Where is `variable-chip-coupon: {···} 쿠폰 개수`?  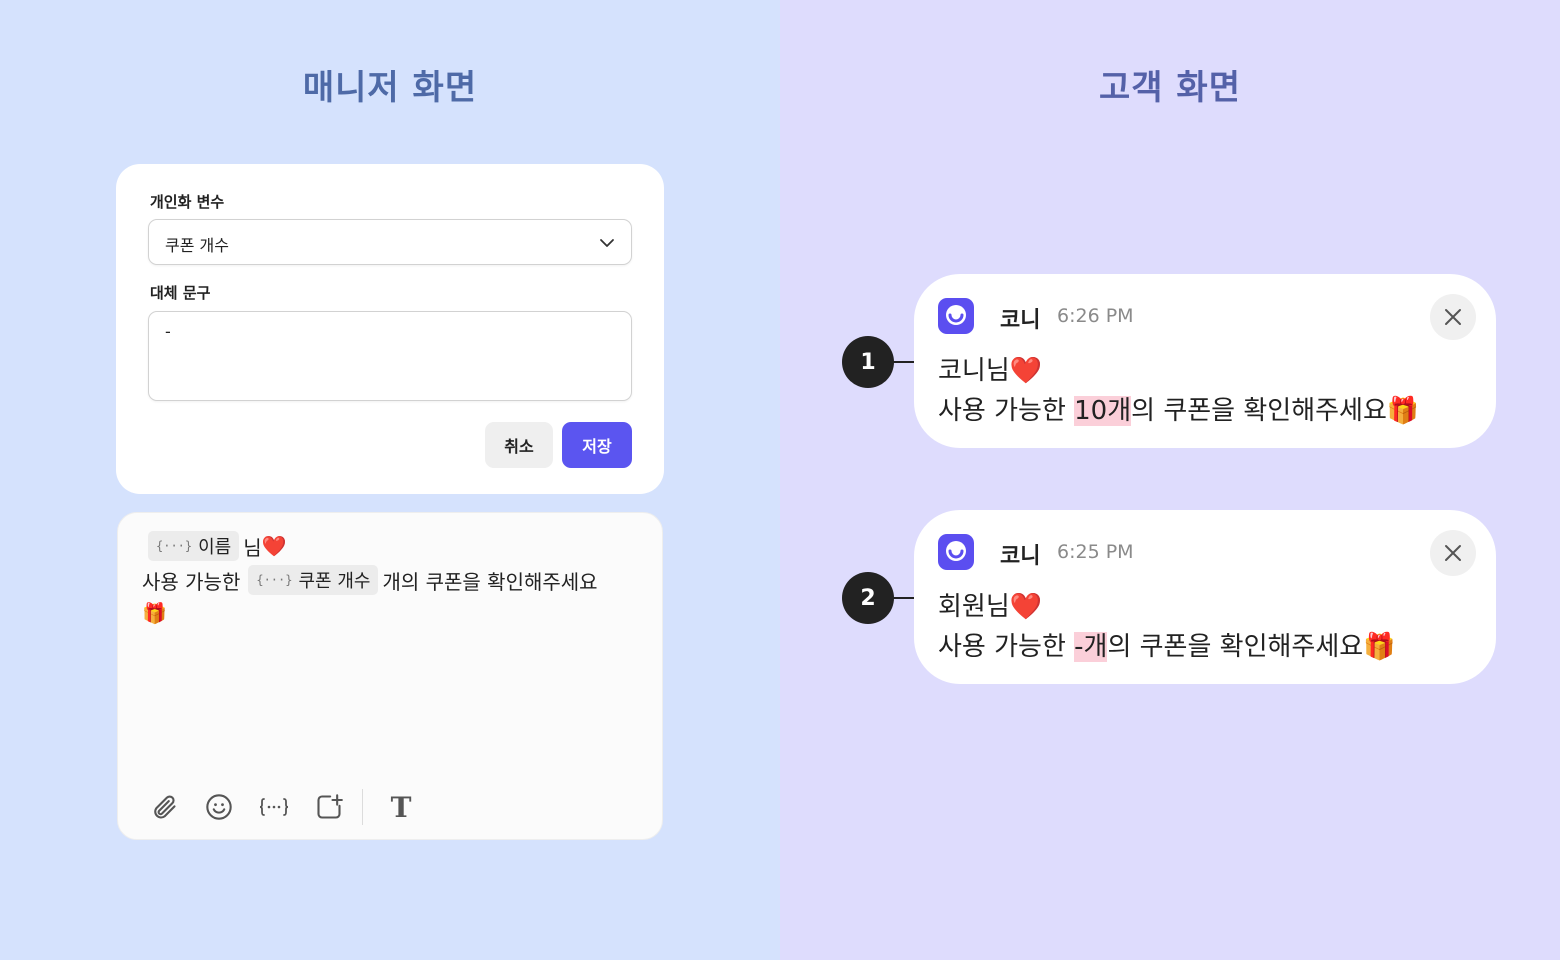
variable-chip-coupon: {···} 쿠폰 개수 is located at coordinates (313, 580).